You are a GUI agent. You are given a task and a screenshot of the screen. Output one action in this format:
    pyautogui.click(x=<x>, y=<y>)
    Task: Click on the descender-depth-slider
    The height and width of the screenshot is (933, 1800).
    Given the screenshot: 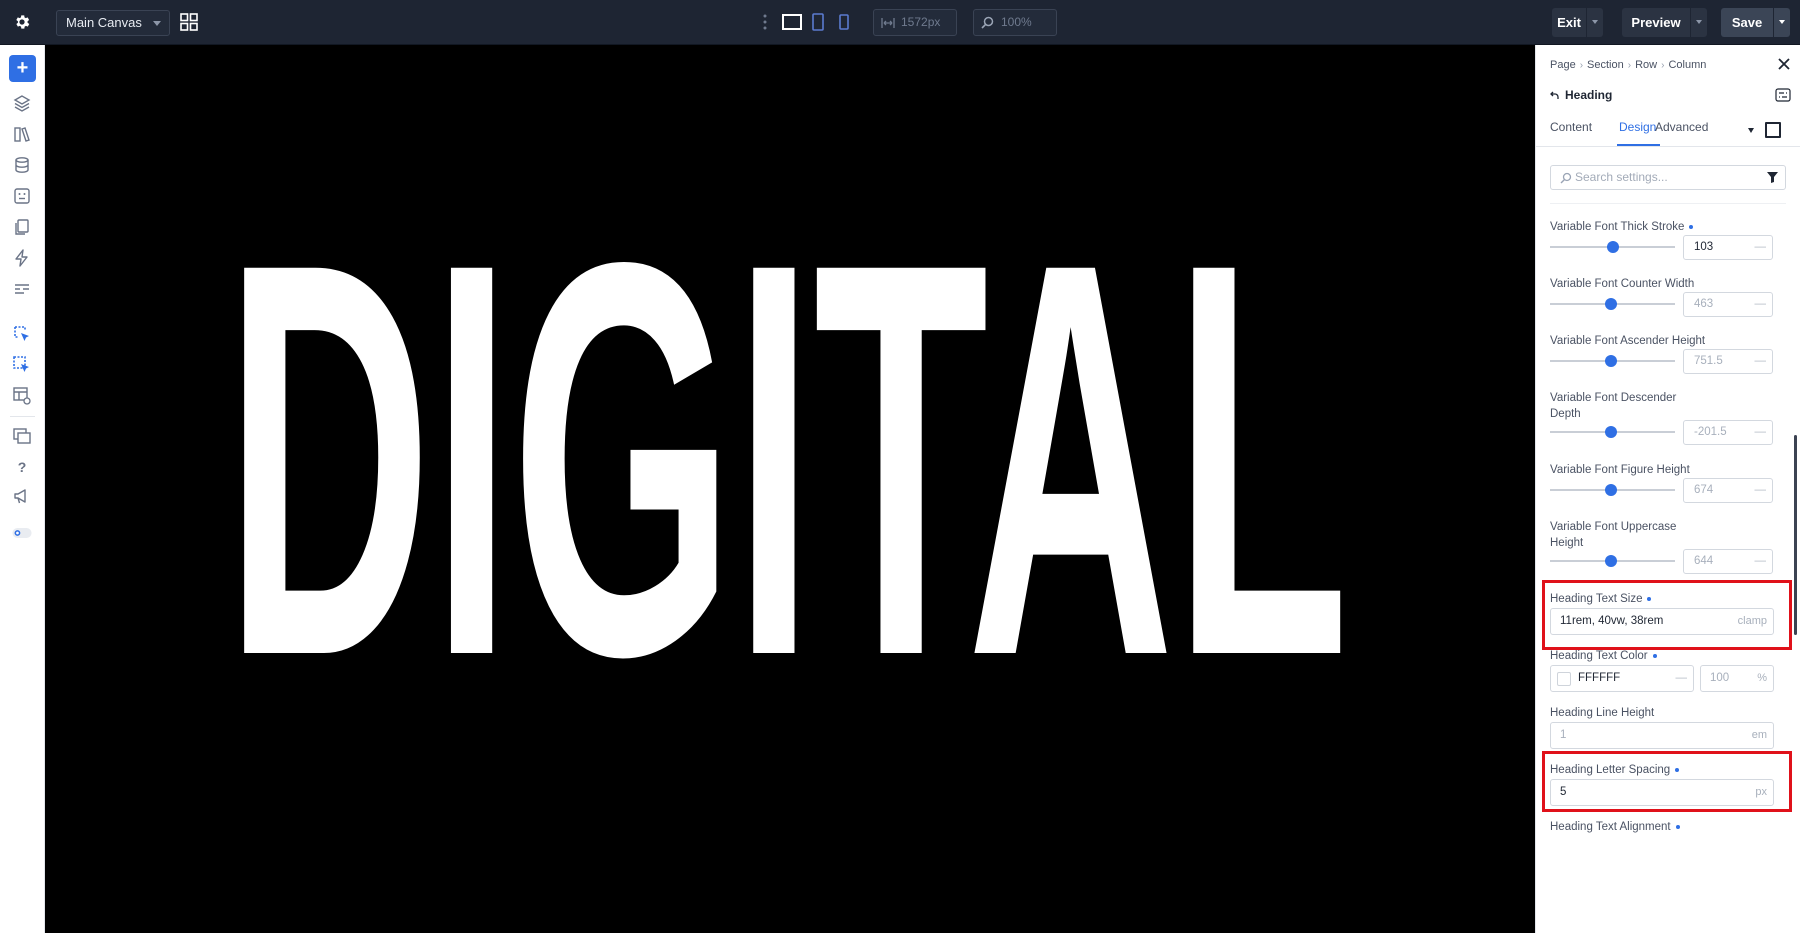 What is the action you would take?
    pyautogui.click(x=1612, y=432)
    